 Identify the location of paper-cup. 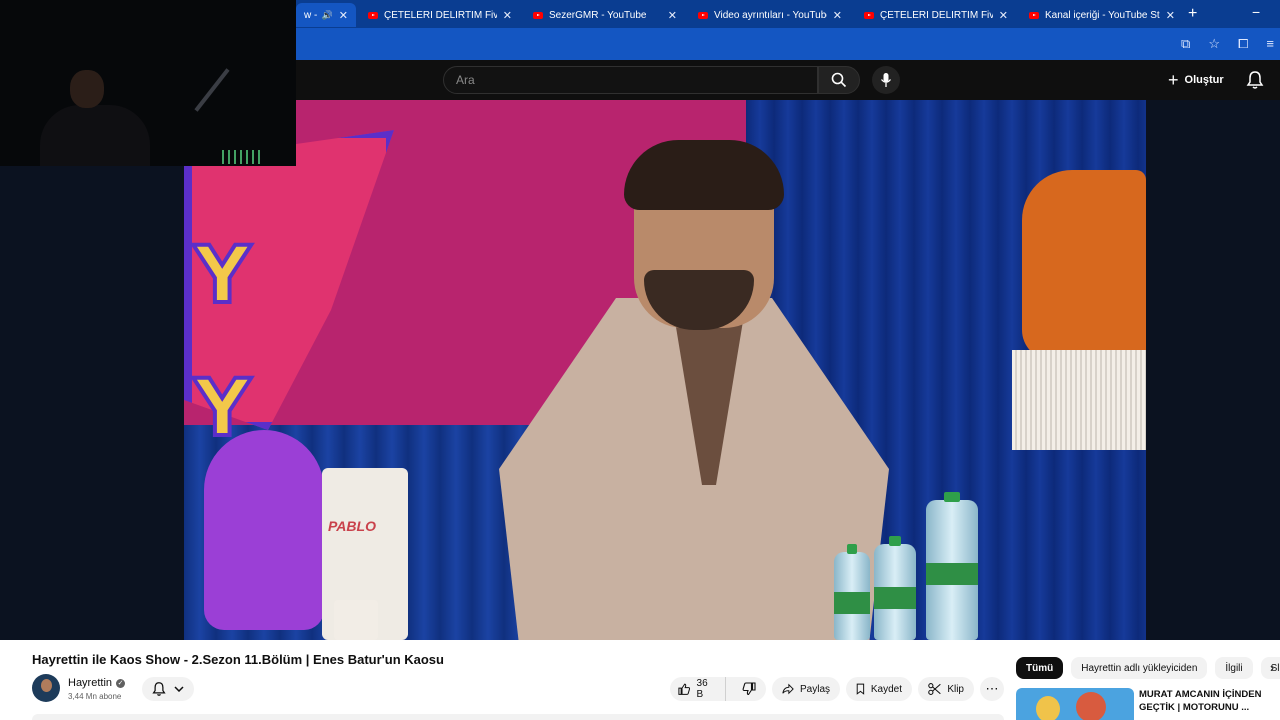
(356, 620).